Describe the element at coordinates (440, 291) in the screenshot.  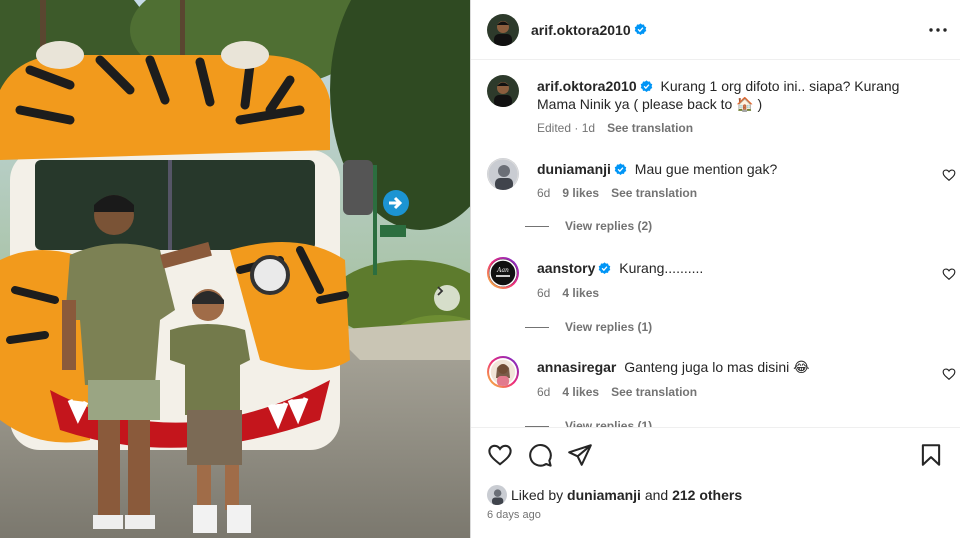
I see `next-slide-icon` at that location.